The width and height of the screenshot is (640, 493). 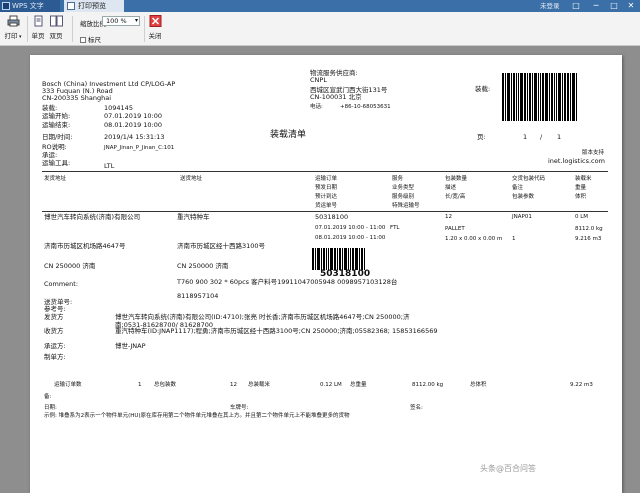 I want to click on th-ldm: 装载米, so click(x=583, y=179).